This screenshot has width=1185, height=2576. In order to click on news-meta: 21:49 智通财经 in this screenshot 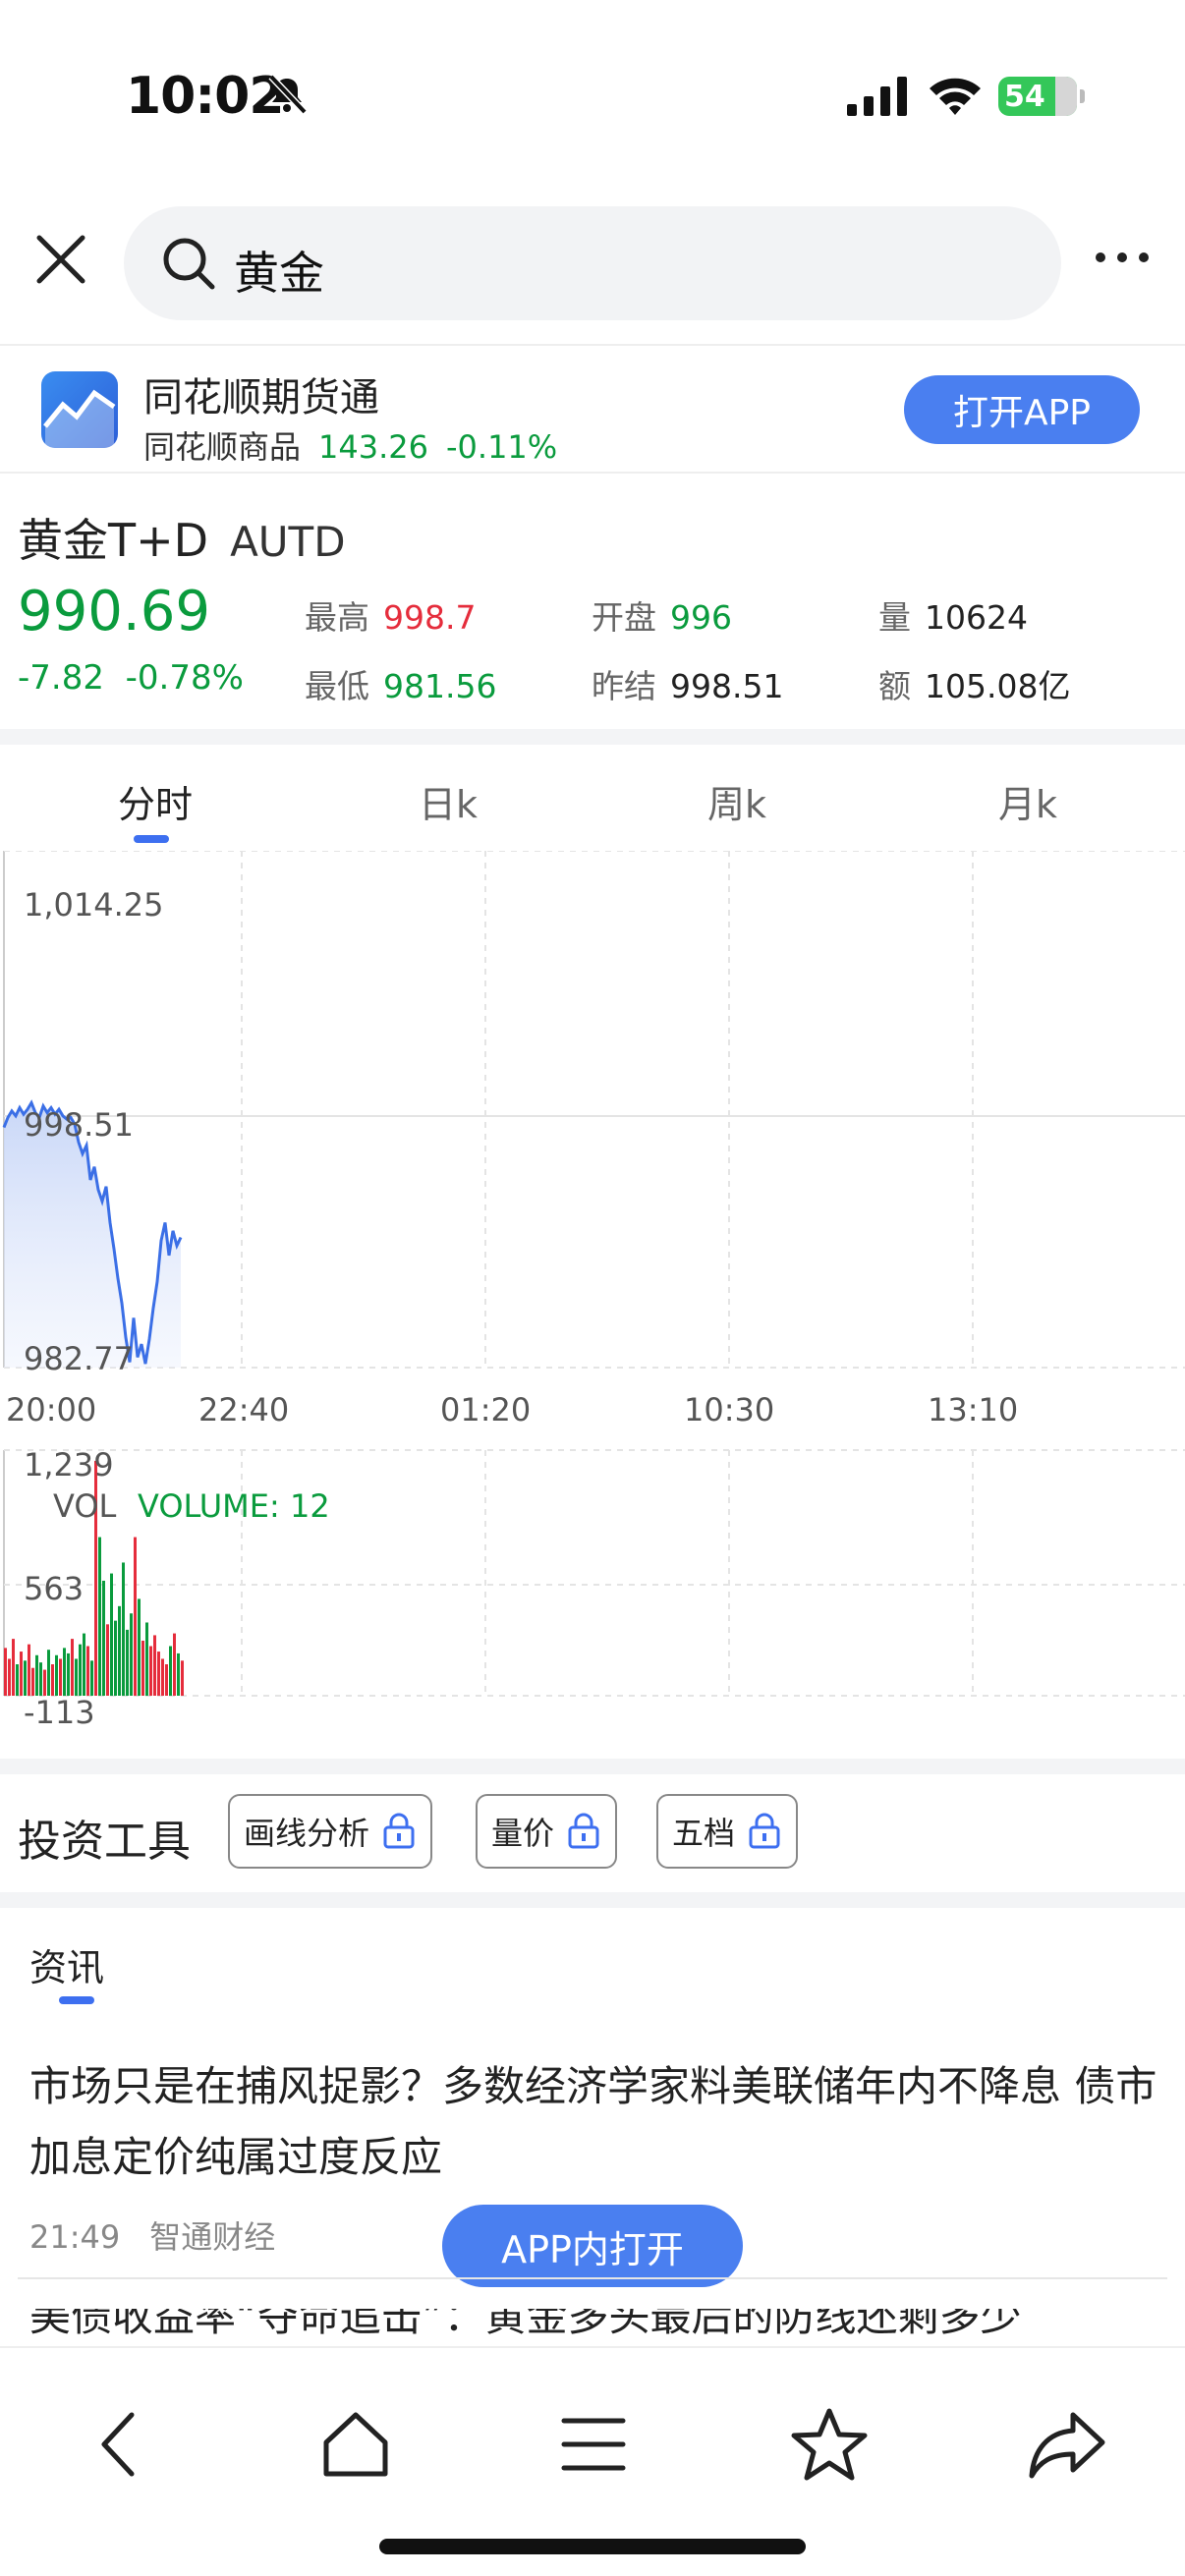, I will do `click(152, 2235)`.